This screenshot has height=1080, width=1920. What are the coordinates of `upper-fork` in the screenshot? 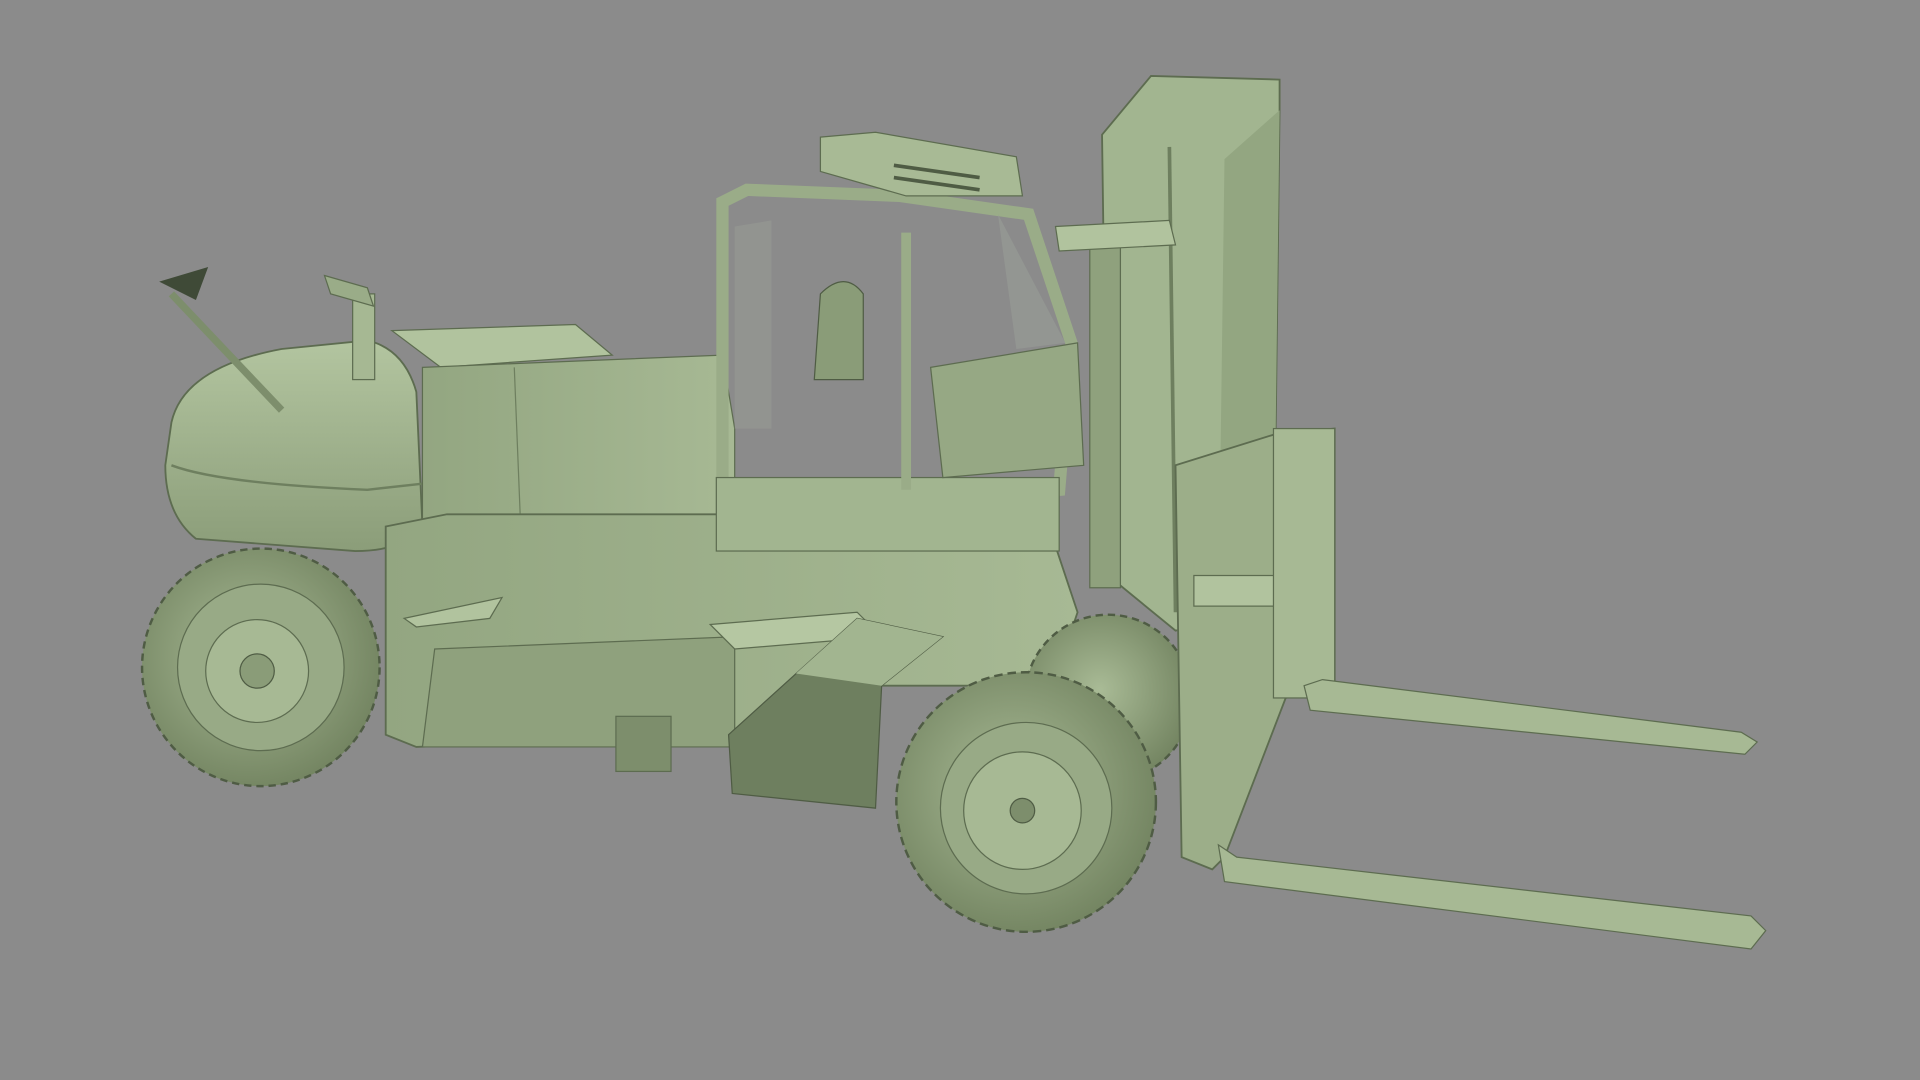 It's located at (1531, 716).